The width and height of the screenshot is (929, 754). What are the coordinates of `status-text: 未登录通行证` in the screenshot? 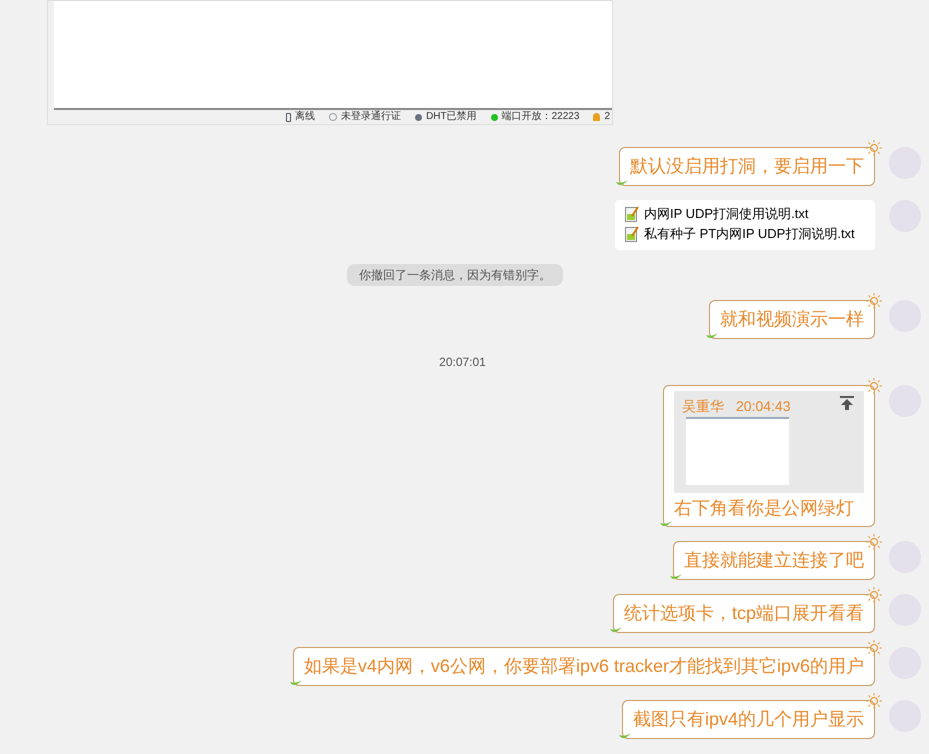 It's located at (371, 117).